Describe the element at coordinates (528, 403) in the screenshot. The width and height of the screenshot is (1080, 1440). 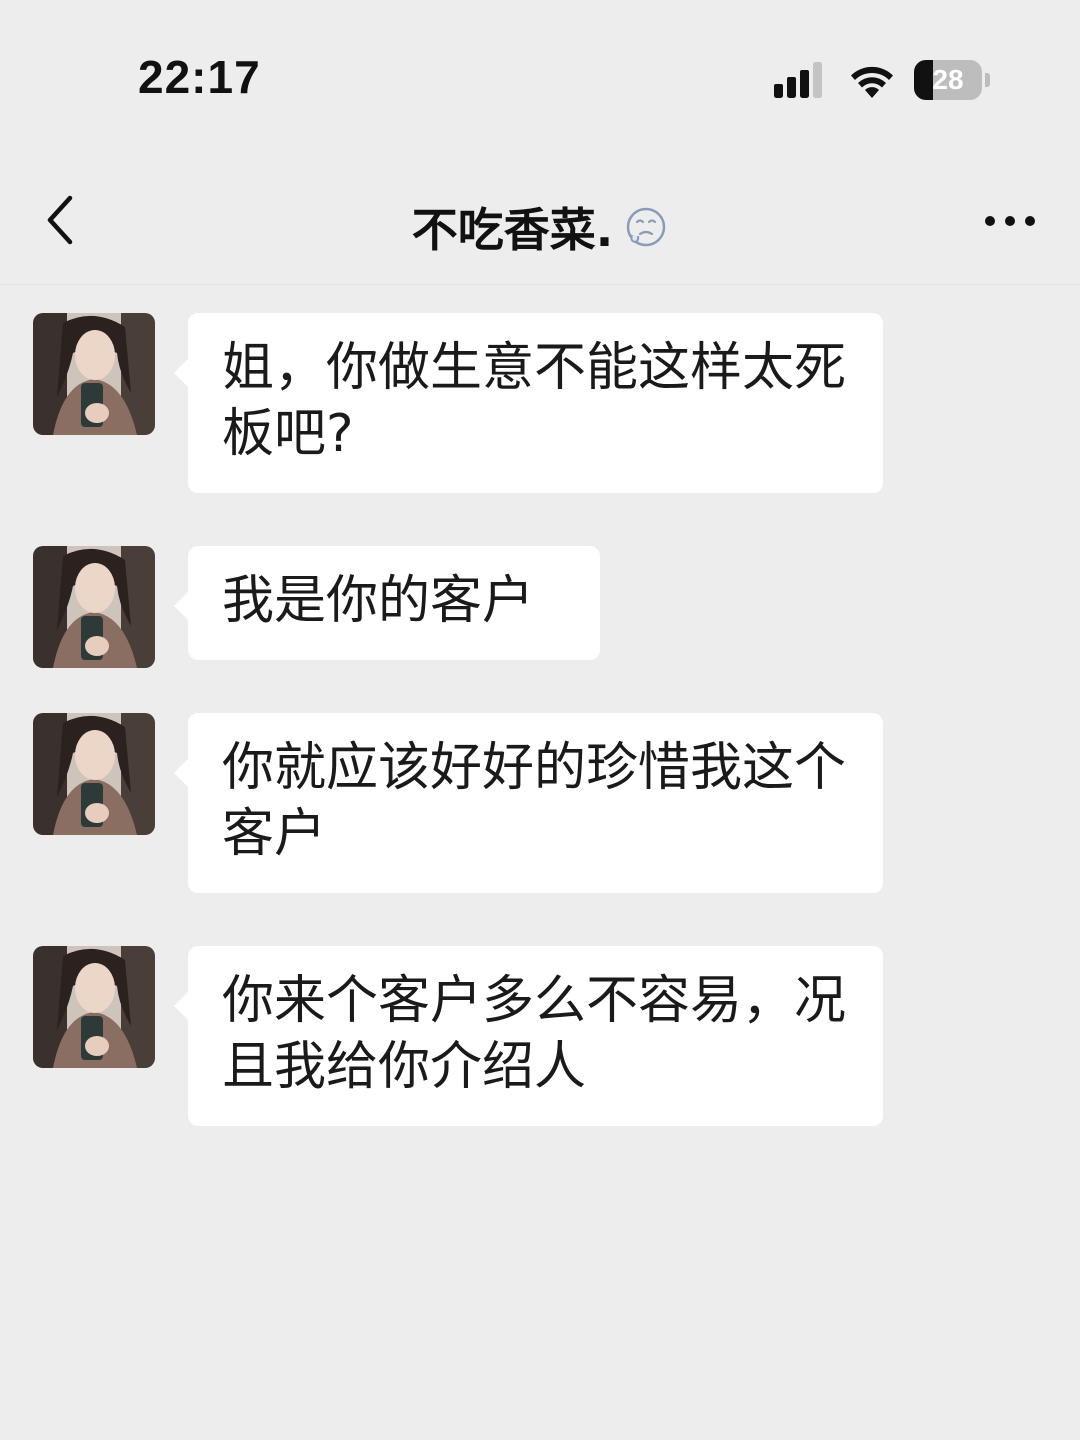
I see `message-bubble: 姐，你做生意不能这样太死板吧?` at that location.